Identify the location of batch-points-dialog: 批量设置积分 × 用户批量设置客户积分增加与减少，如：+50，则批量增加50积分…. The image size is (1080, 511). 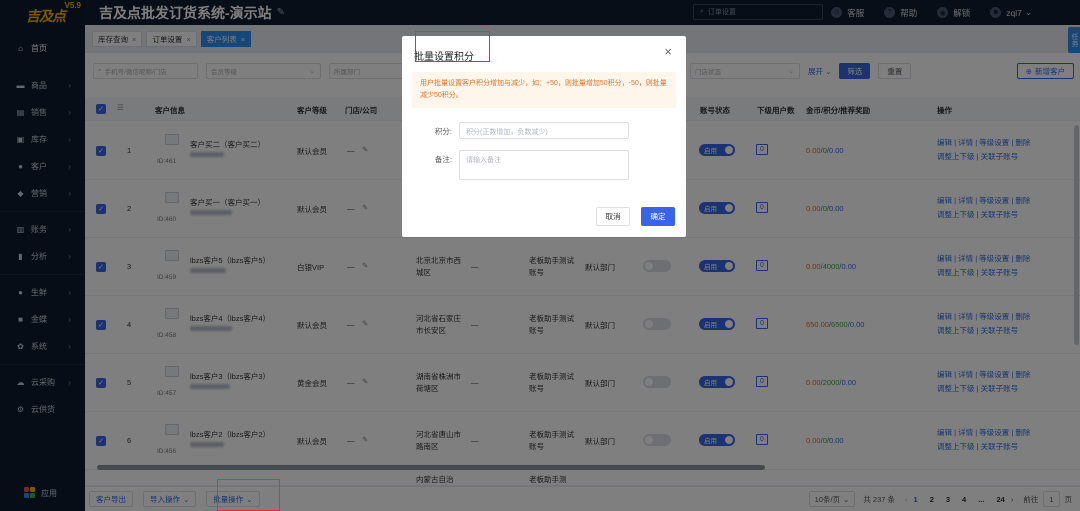
(544, 136).